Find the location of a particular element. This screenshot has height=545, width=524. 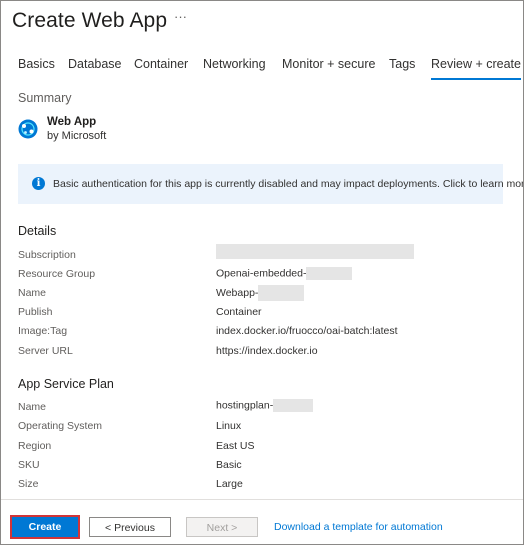

detail-label-name: Name is located at coordinates (32, 293).